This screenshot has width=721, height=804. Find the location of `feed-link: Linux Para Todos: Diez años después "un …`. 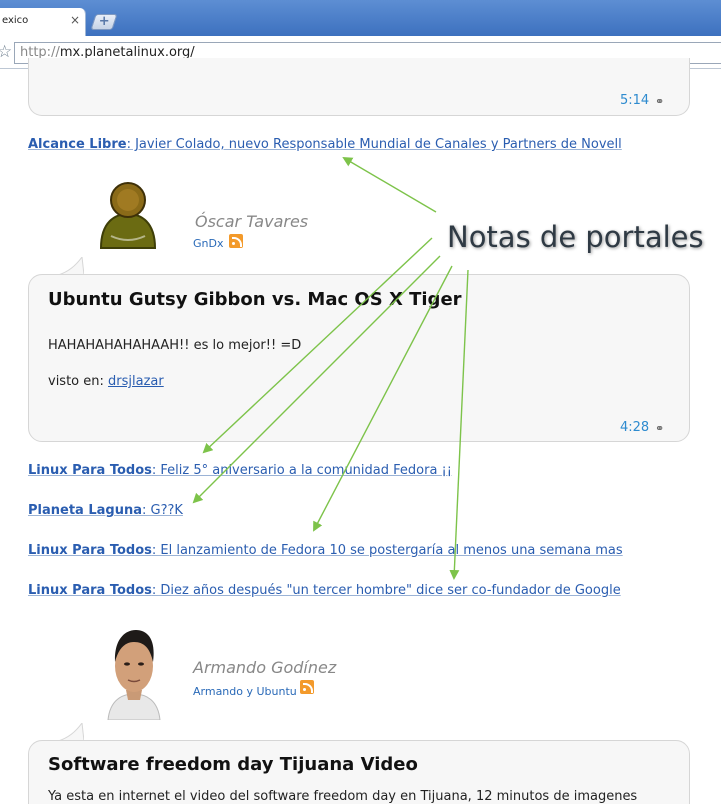

feed-link: Linux Para Todos: Diez años después "un … is located at coordinates (324, 590).